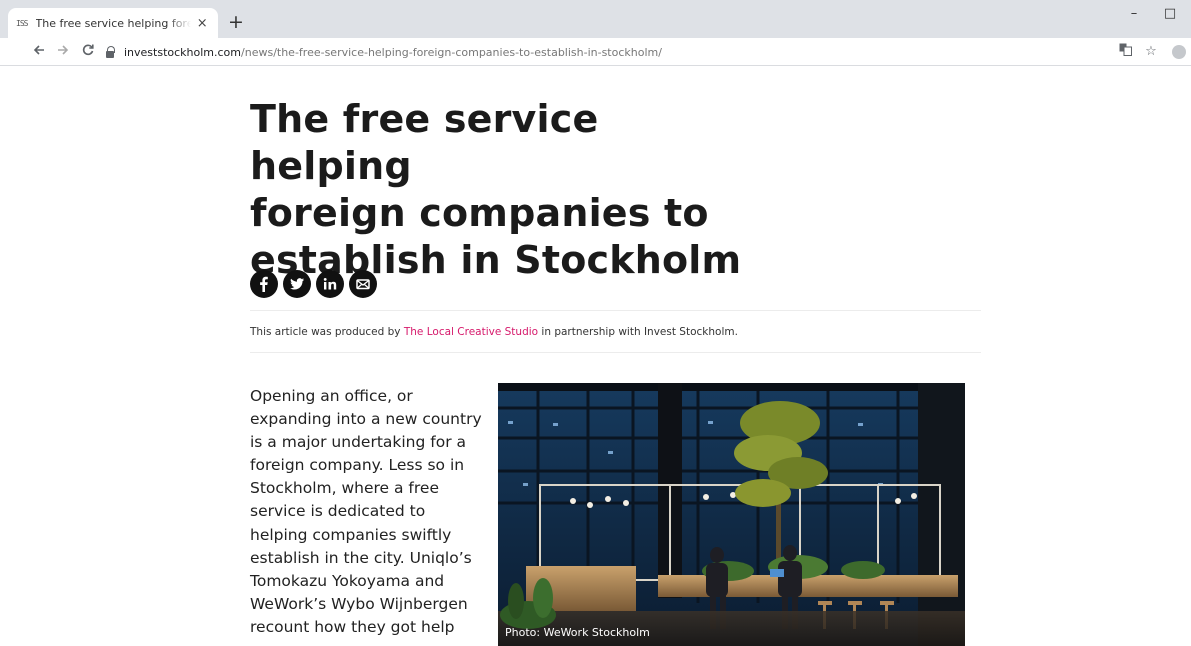 The image size is (1191, 646). Describe the element at coordinates (331, 396) in the screenshot. I see `lede-line: Opening an office, or` at that location.